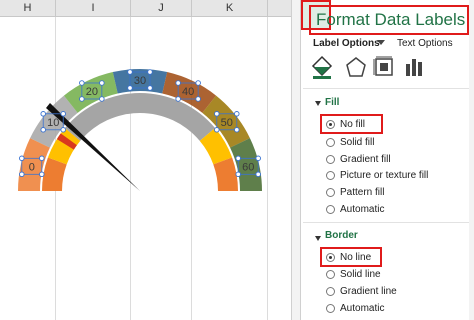  I want to click on column-header-j: J, so click(161, 8).